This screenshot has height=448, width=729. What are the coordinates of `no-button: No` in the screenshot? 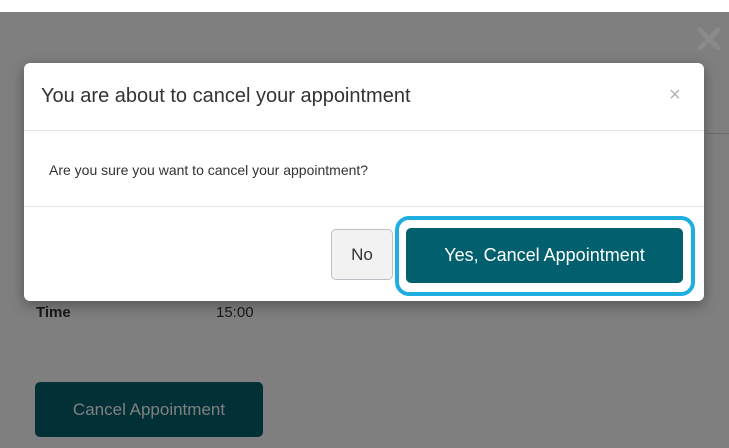 It's located at (362, 254).